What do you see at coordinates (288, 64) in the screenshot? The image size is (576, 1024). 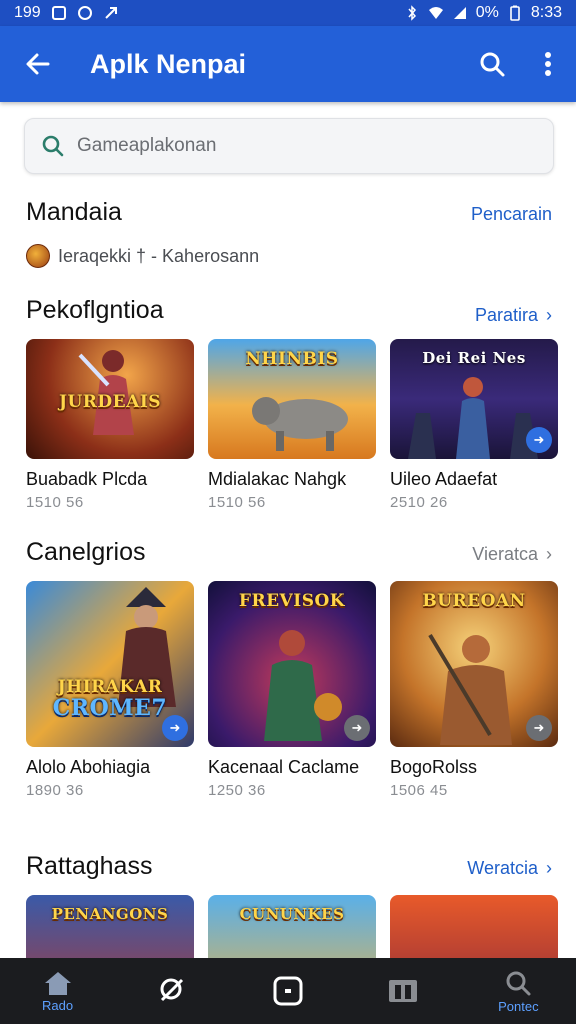 I see `app-bar: Aplk Nenpai` at bounding box center [288, 64].